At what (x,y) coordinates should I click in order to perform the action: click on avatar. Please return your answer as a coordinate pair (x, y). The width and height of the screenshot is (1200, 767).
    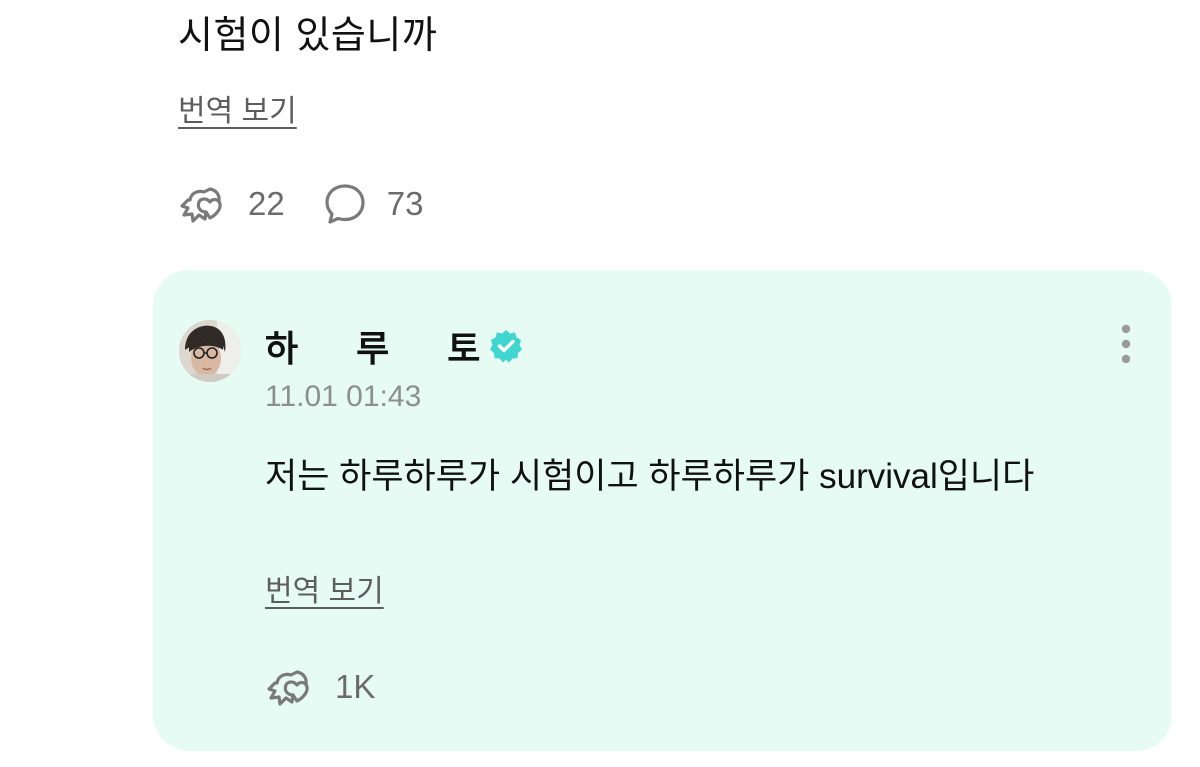
    Looking at the image, I should click on (210, 351).